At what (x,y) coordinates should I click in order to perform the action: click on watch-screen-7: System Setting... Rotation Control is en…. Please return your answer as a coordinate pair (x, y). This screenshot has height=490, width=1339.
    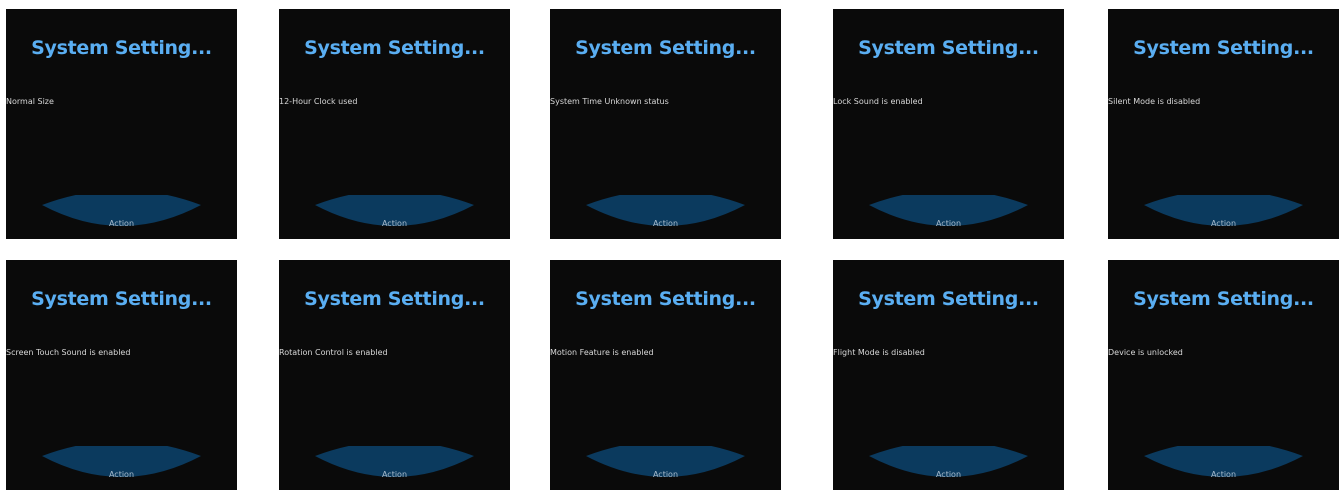
    Looking at the image, I should click on (394, 375).